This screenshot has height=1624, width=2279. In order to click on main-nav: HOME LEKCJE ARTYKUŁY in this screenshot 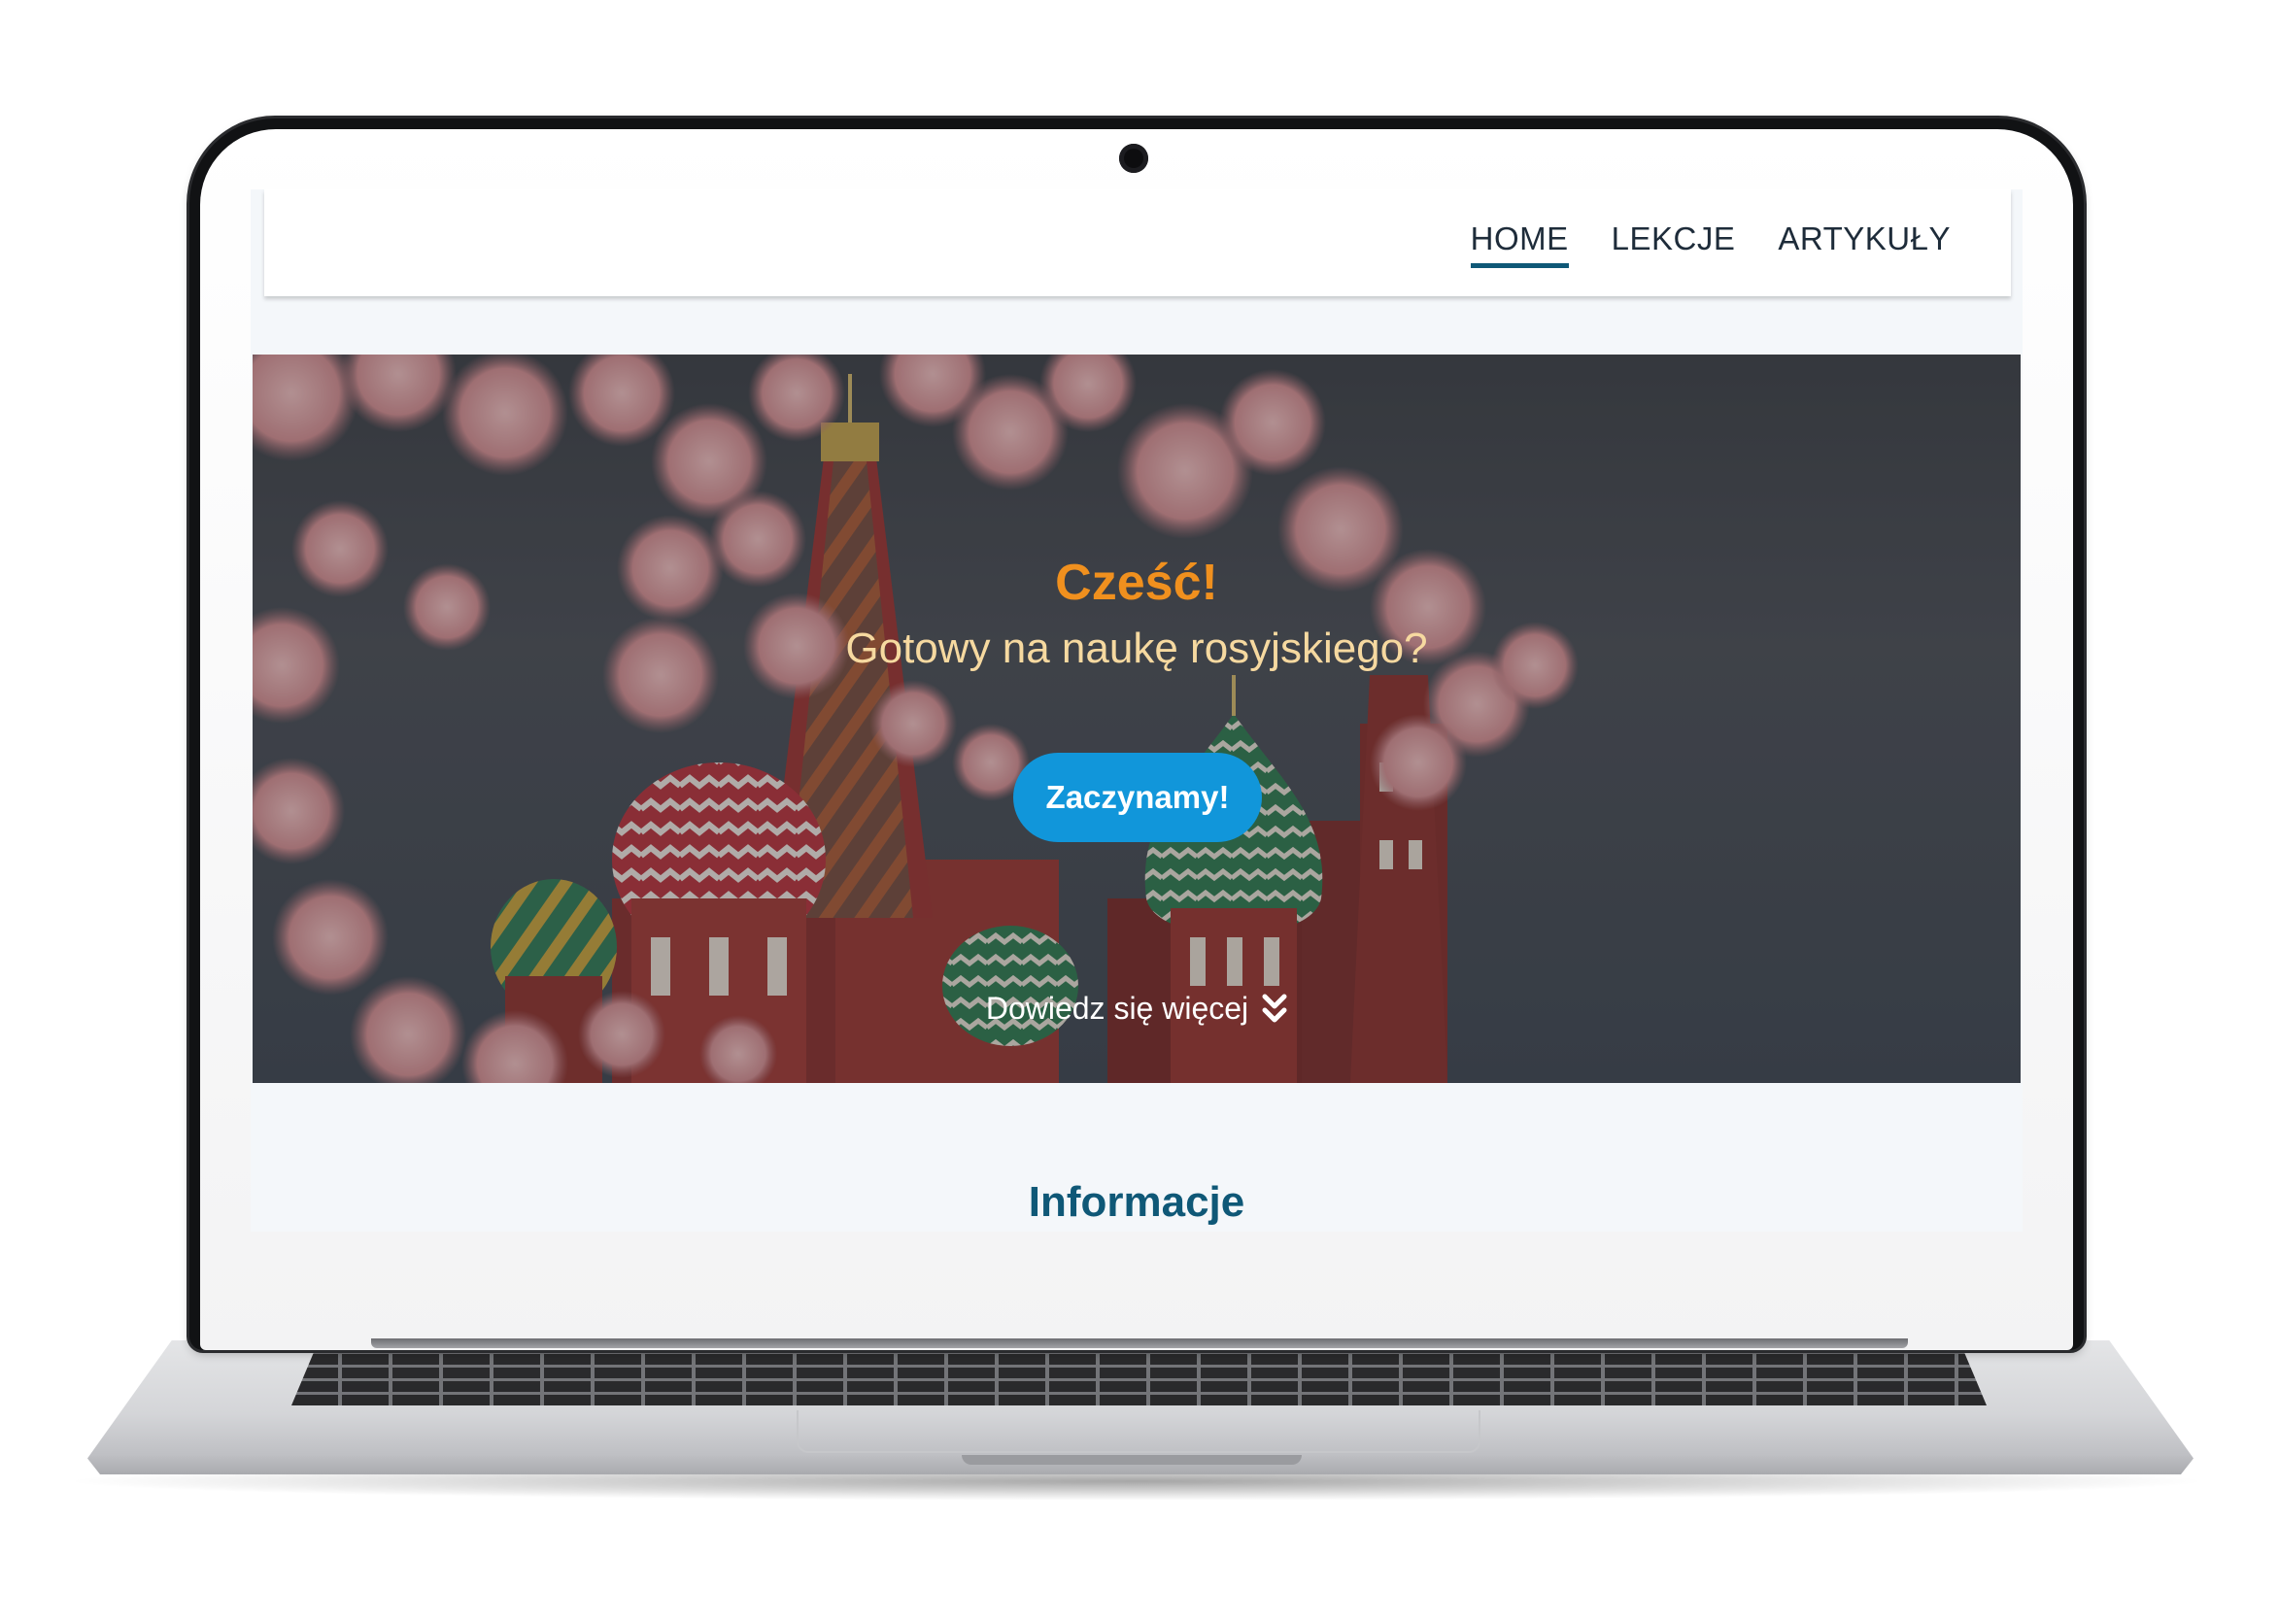, I will do `click(1710, 244)`.